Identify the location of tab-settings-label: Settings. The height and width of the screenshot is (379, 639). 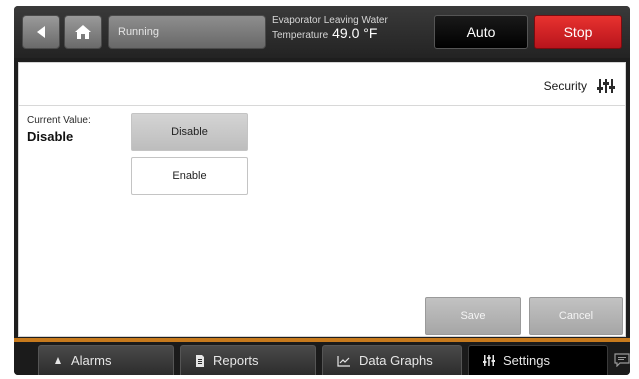
(526, 360).